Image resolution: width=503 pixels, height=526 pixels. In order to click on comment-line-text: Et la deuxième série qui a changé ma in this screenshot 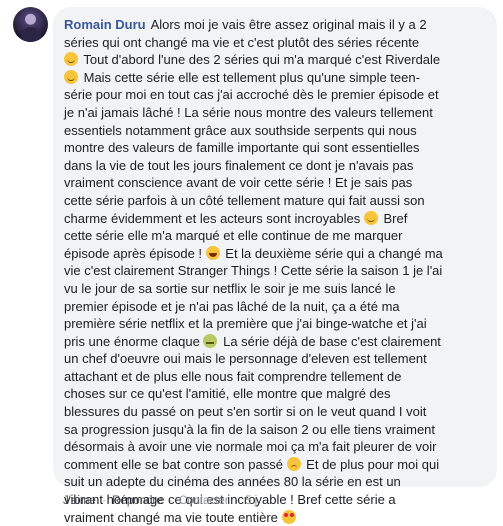, I will do `click(332, 253)`.